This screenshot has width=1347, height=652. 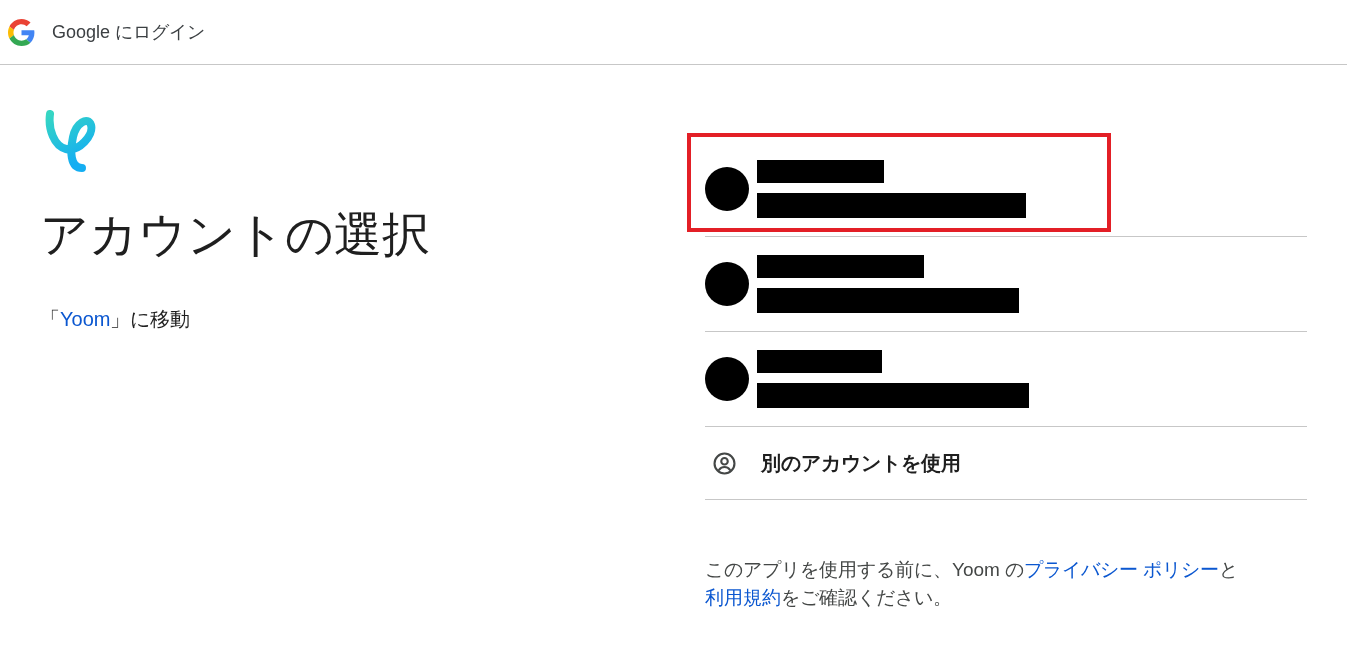 I want to click on person-circle-icon, so click(x=724, y=463).